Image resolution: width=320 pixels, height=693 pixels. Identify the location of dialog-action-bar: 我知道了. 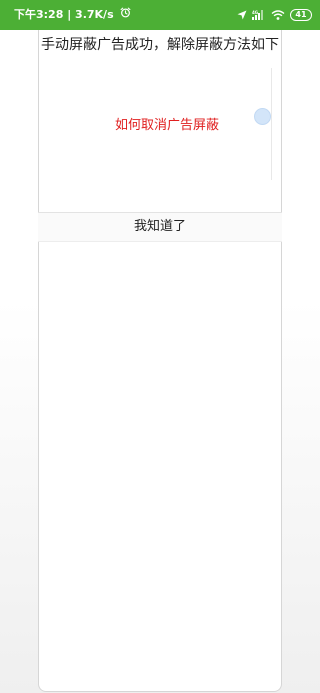
(160, 227).